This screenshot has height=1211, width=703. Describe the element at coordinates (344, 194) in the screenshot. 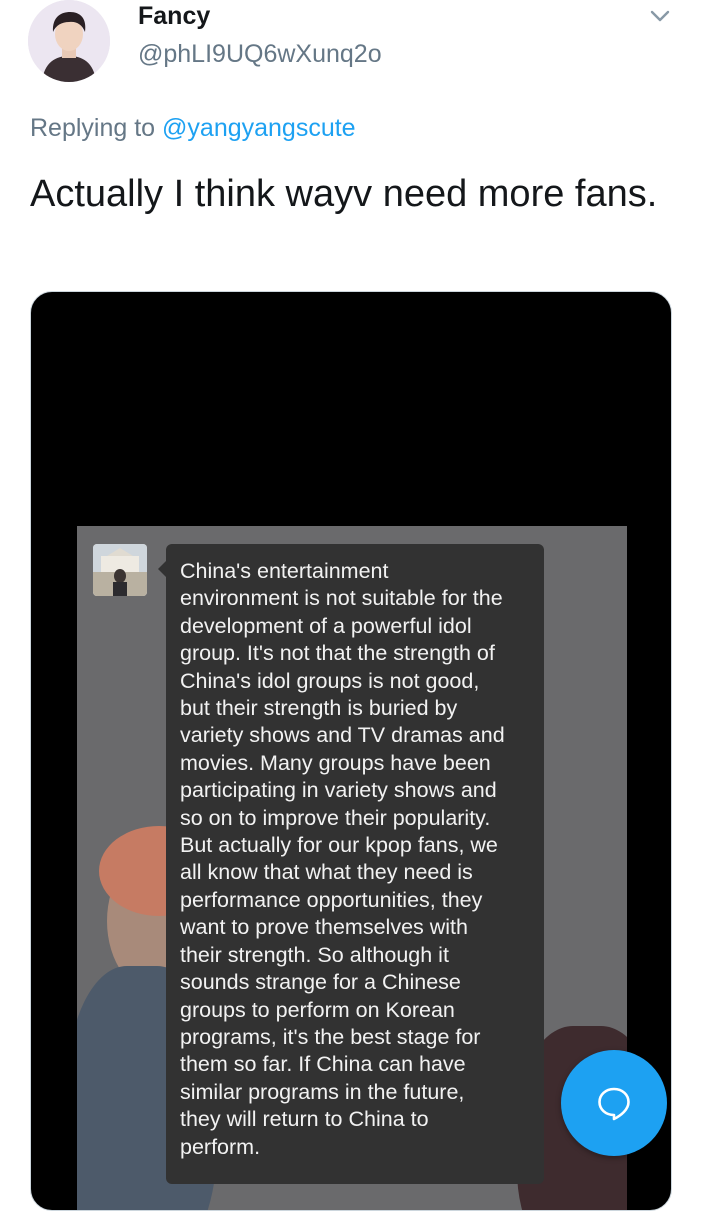

I see `tweet-text: Actually I think wayv need more fans.` at that location.